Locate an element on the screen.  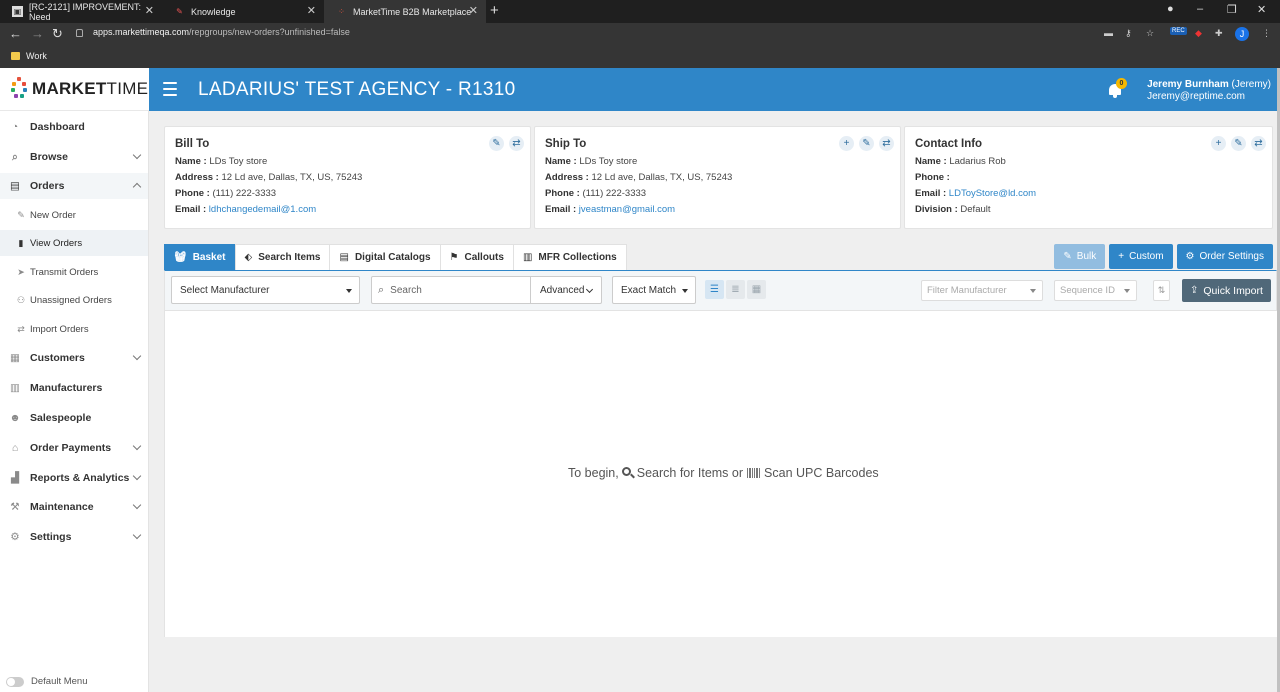
default-menu-toggle: Default Menu is located at coordinates (47, 681).